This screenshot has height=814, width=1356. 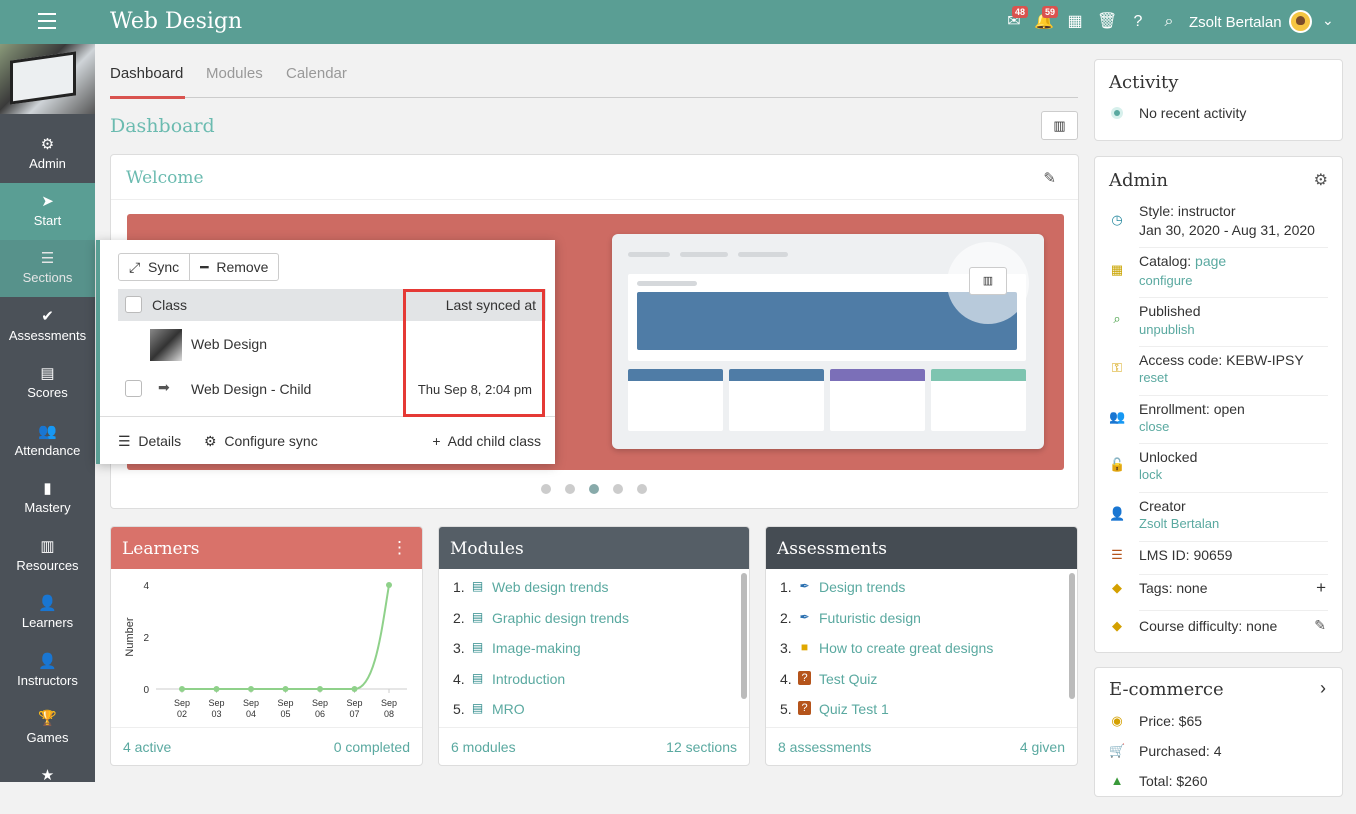 I want to click on list-item: 3. ■ How to create great designs, so click(x=921, y=647).